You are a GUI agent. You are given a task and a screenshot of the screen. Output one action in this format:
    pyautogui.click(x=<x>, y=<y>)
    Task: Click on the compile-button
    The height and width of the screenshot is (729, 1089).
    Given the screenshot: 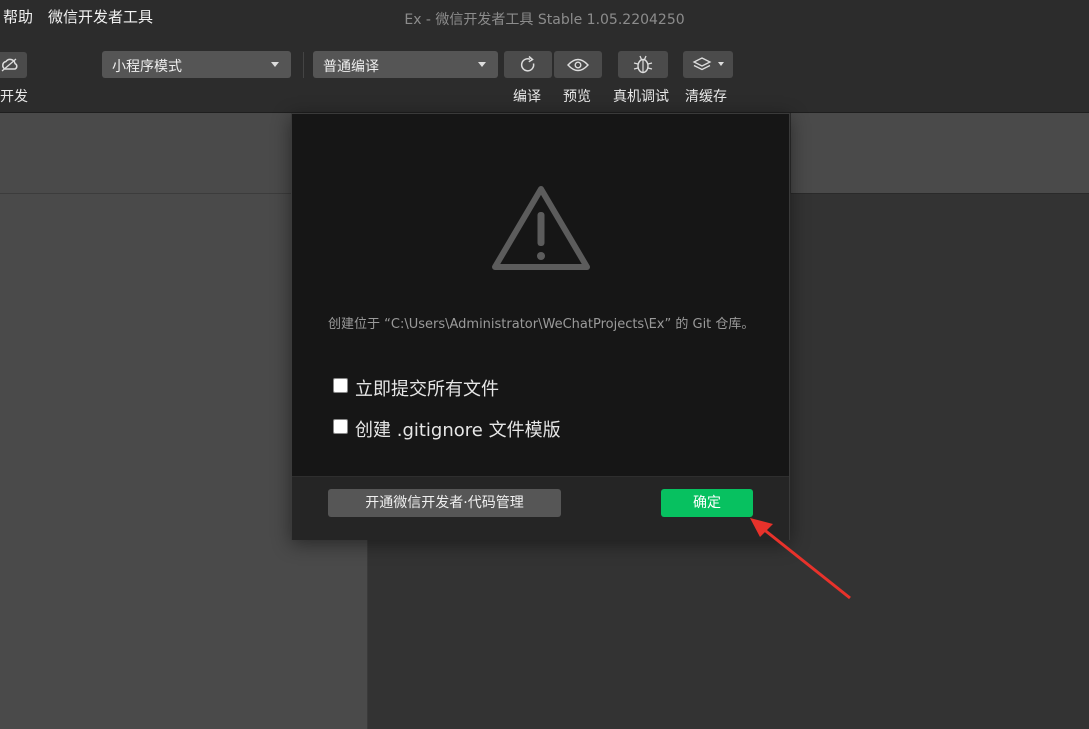 What is the action you would take?
    pyautogui.click(x=528, y=64)
    